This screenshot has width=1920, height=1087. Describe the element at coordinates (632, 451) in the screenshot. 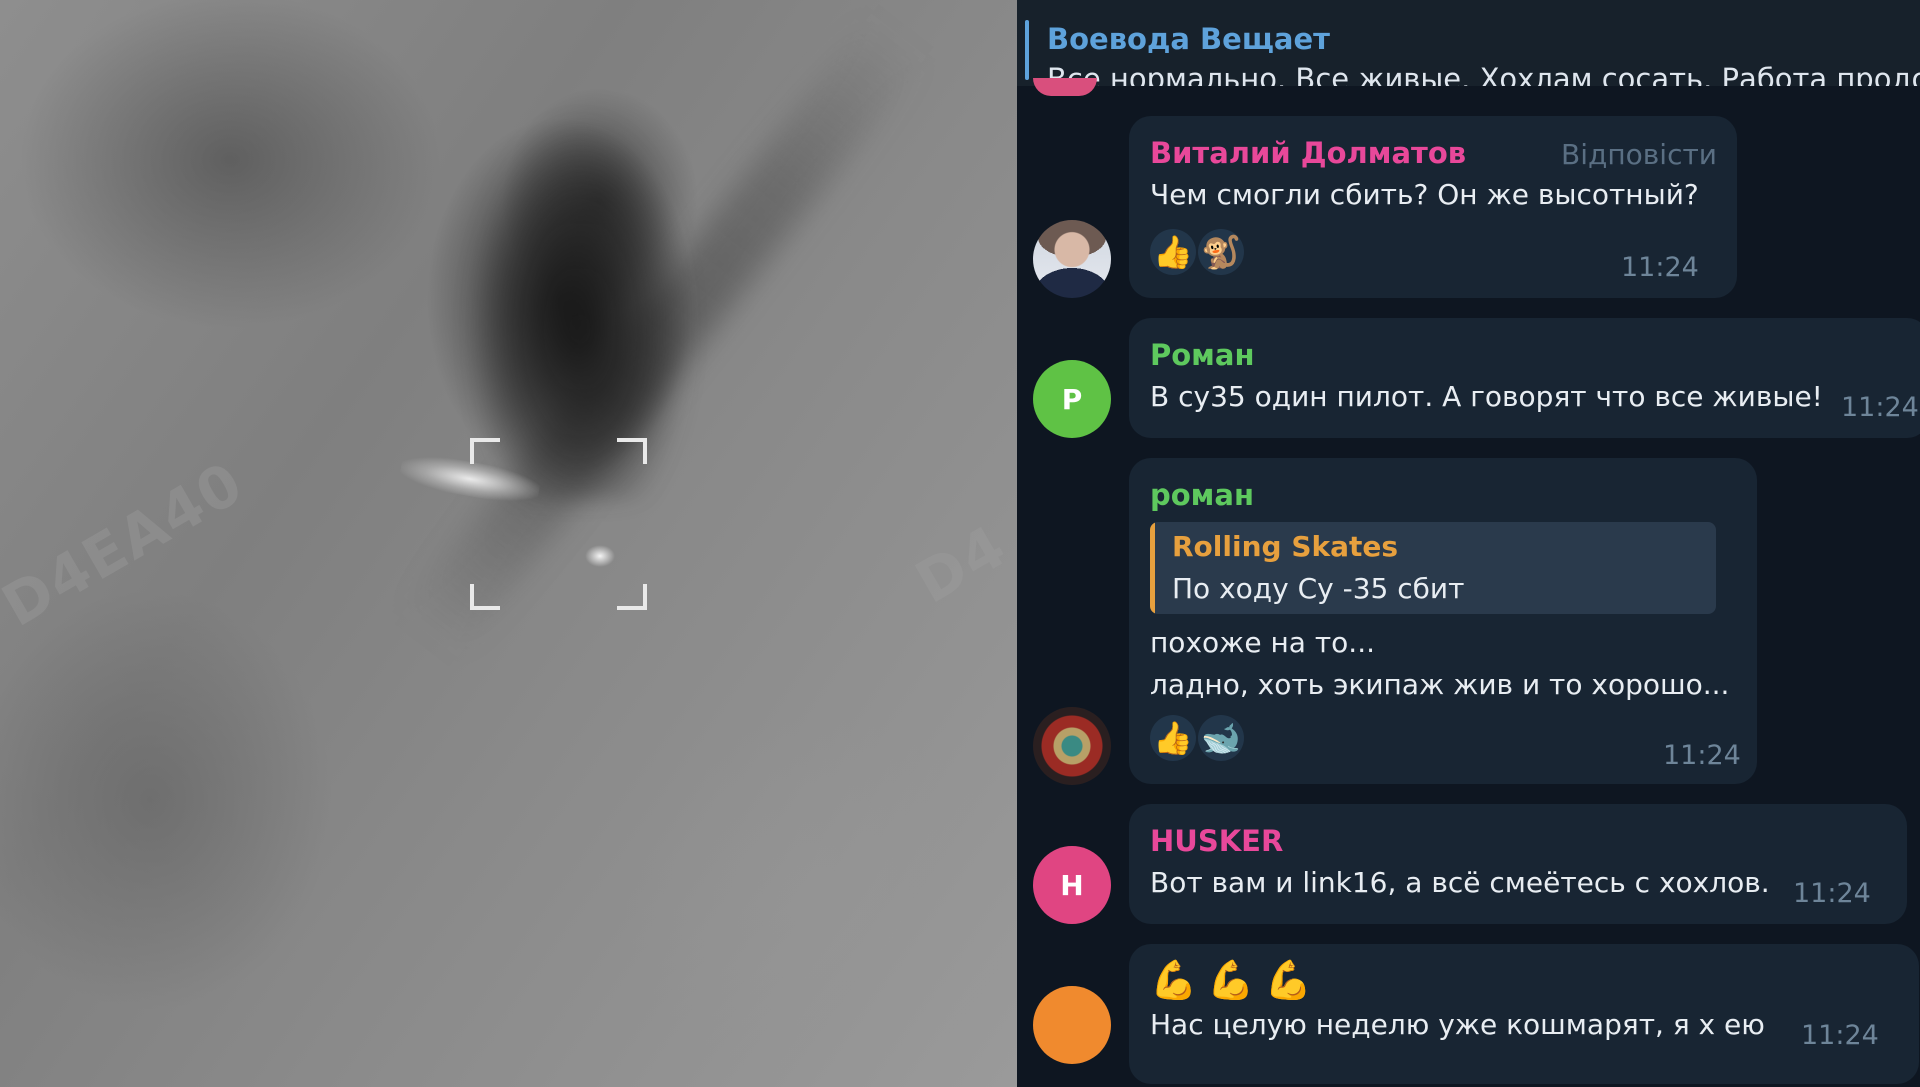

I see `target-bracket-top-right` at that location.